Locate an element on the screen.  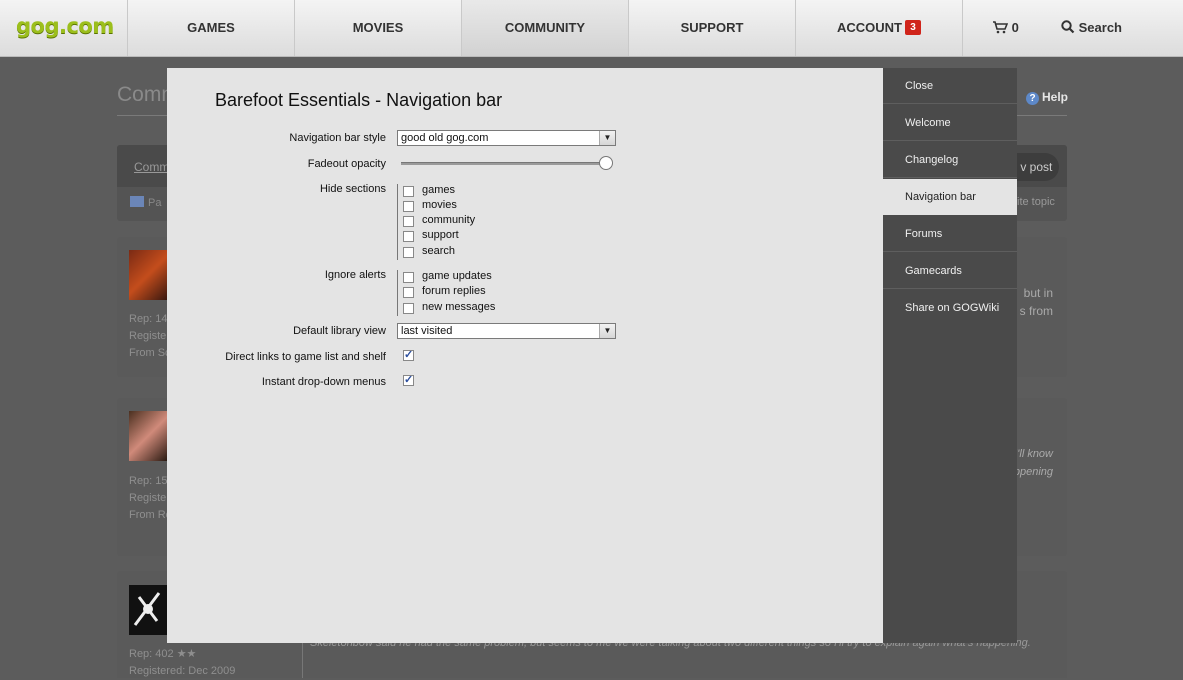
post-text-line: but in is located at coordinates (1038, 293).